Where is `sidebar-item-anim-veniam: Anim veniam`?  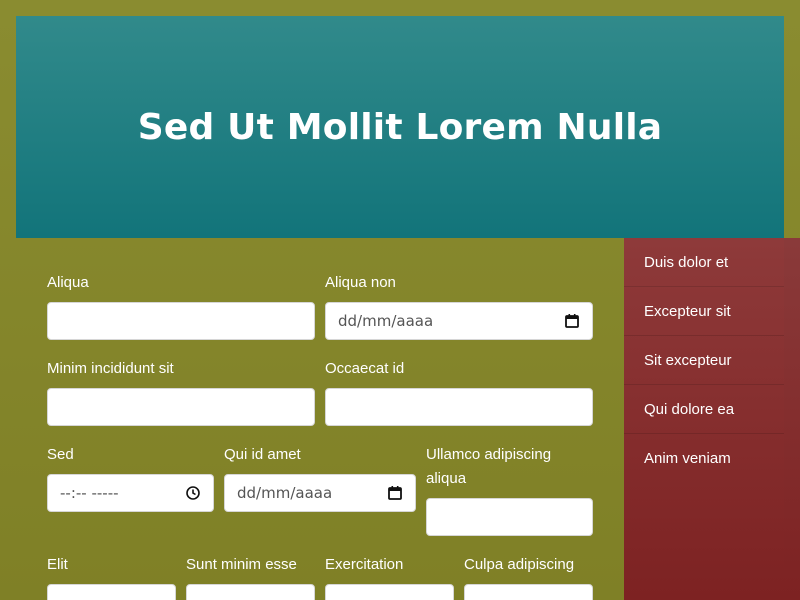
sidebar-item-anim-veniam: Anim veniam is located at coordinates (704, 458).